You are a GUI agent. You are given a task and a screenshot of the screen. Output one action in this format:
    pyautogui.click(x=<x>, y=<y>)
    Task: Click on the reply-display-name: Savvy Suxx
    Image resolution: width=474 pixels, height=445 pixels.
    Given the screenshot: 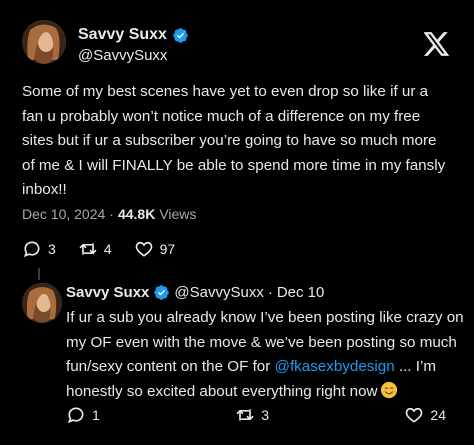 What is the action you would take?
    pyautogui.click(x=107, y=292)
    